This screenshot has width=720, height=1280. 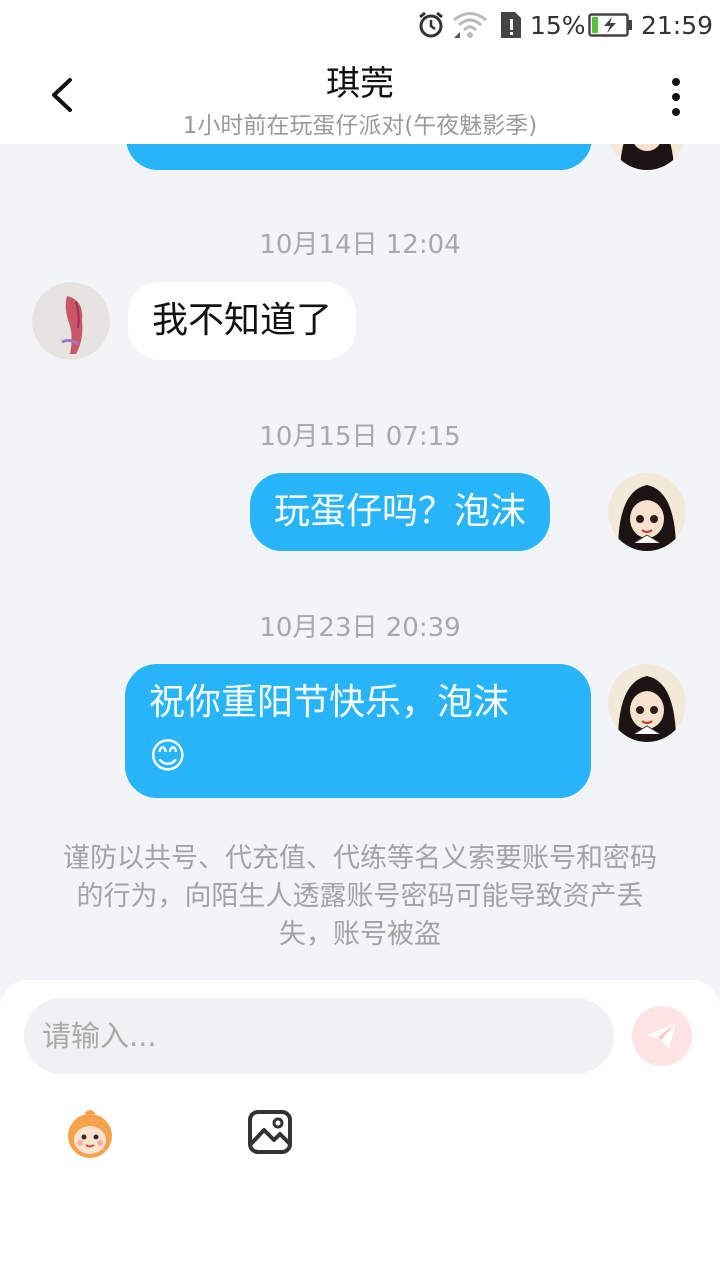 I want to click on message-bubble-outgoing: 玩蛋仔吗？泡沫, so click(x=400, y=512).